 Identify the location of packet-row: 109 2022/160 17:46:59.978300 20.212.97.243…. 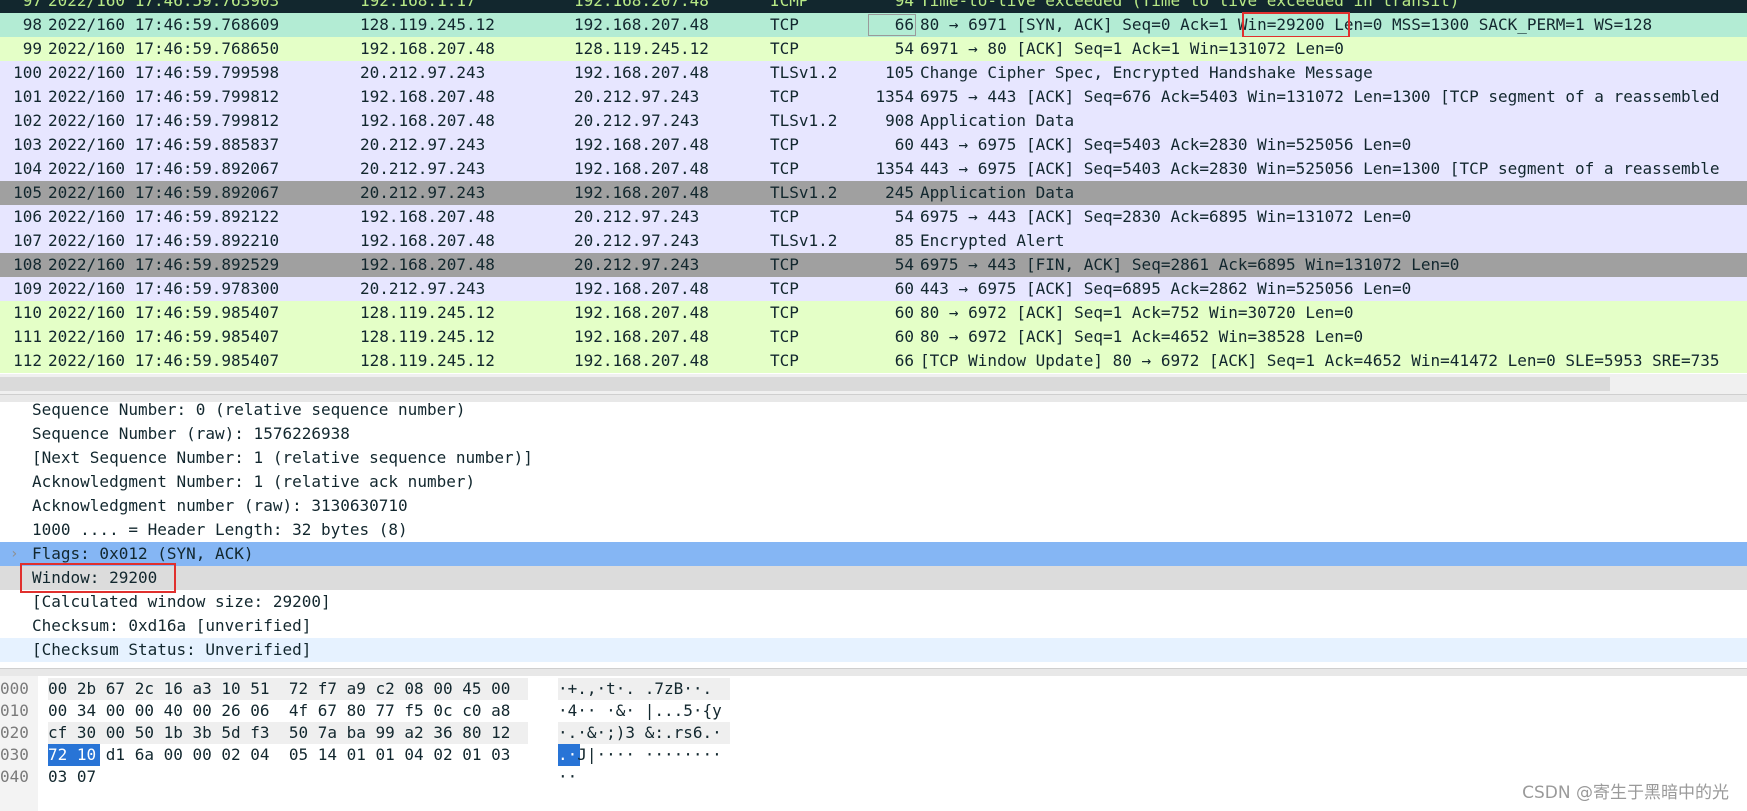
(873, 289).